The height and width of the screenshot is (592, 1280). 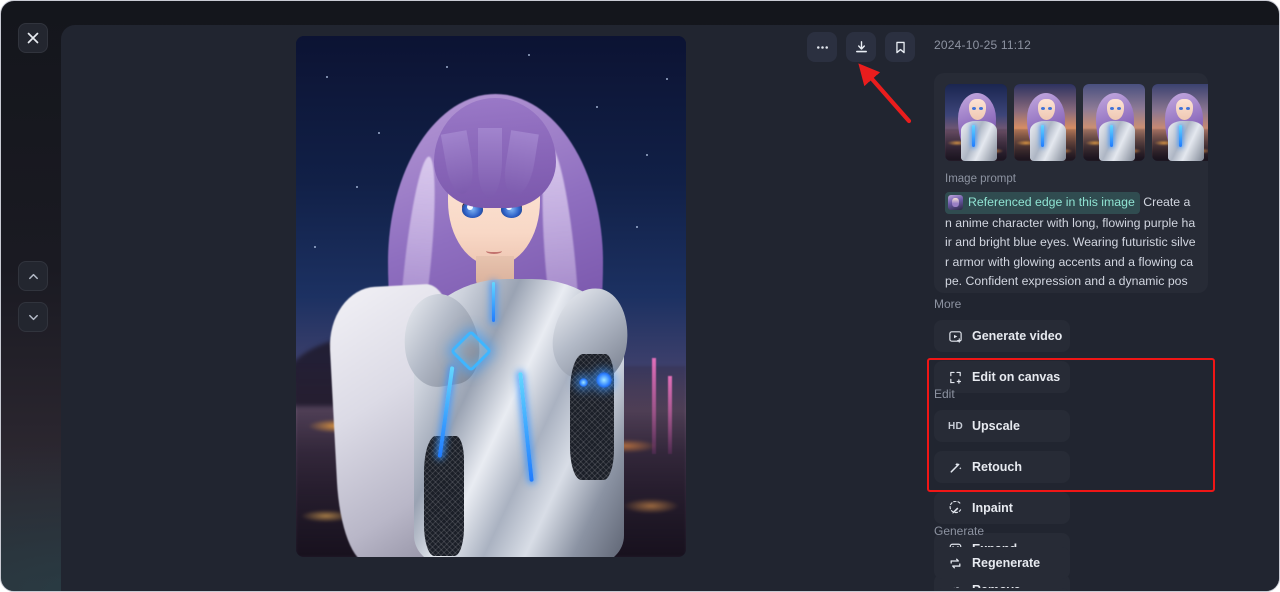 What do you see at coordinates (1074, 569) in the screenshot?
I see `generate-button-grid: Regenerate Reprompt` at bounding box center [1074, 569].